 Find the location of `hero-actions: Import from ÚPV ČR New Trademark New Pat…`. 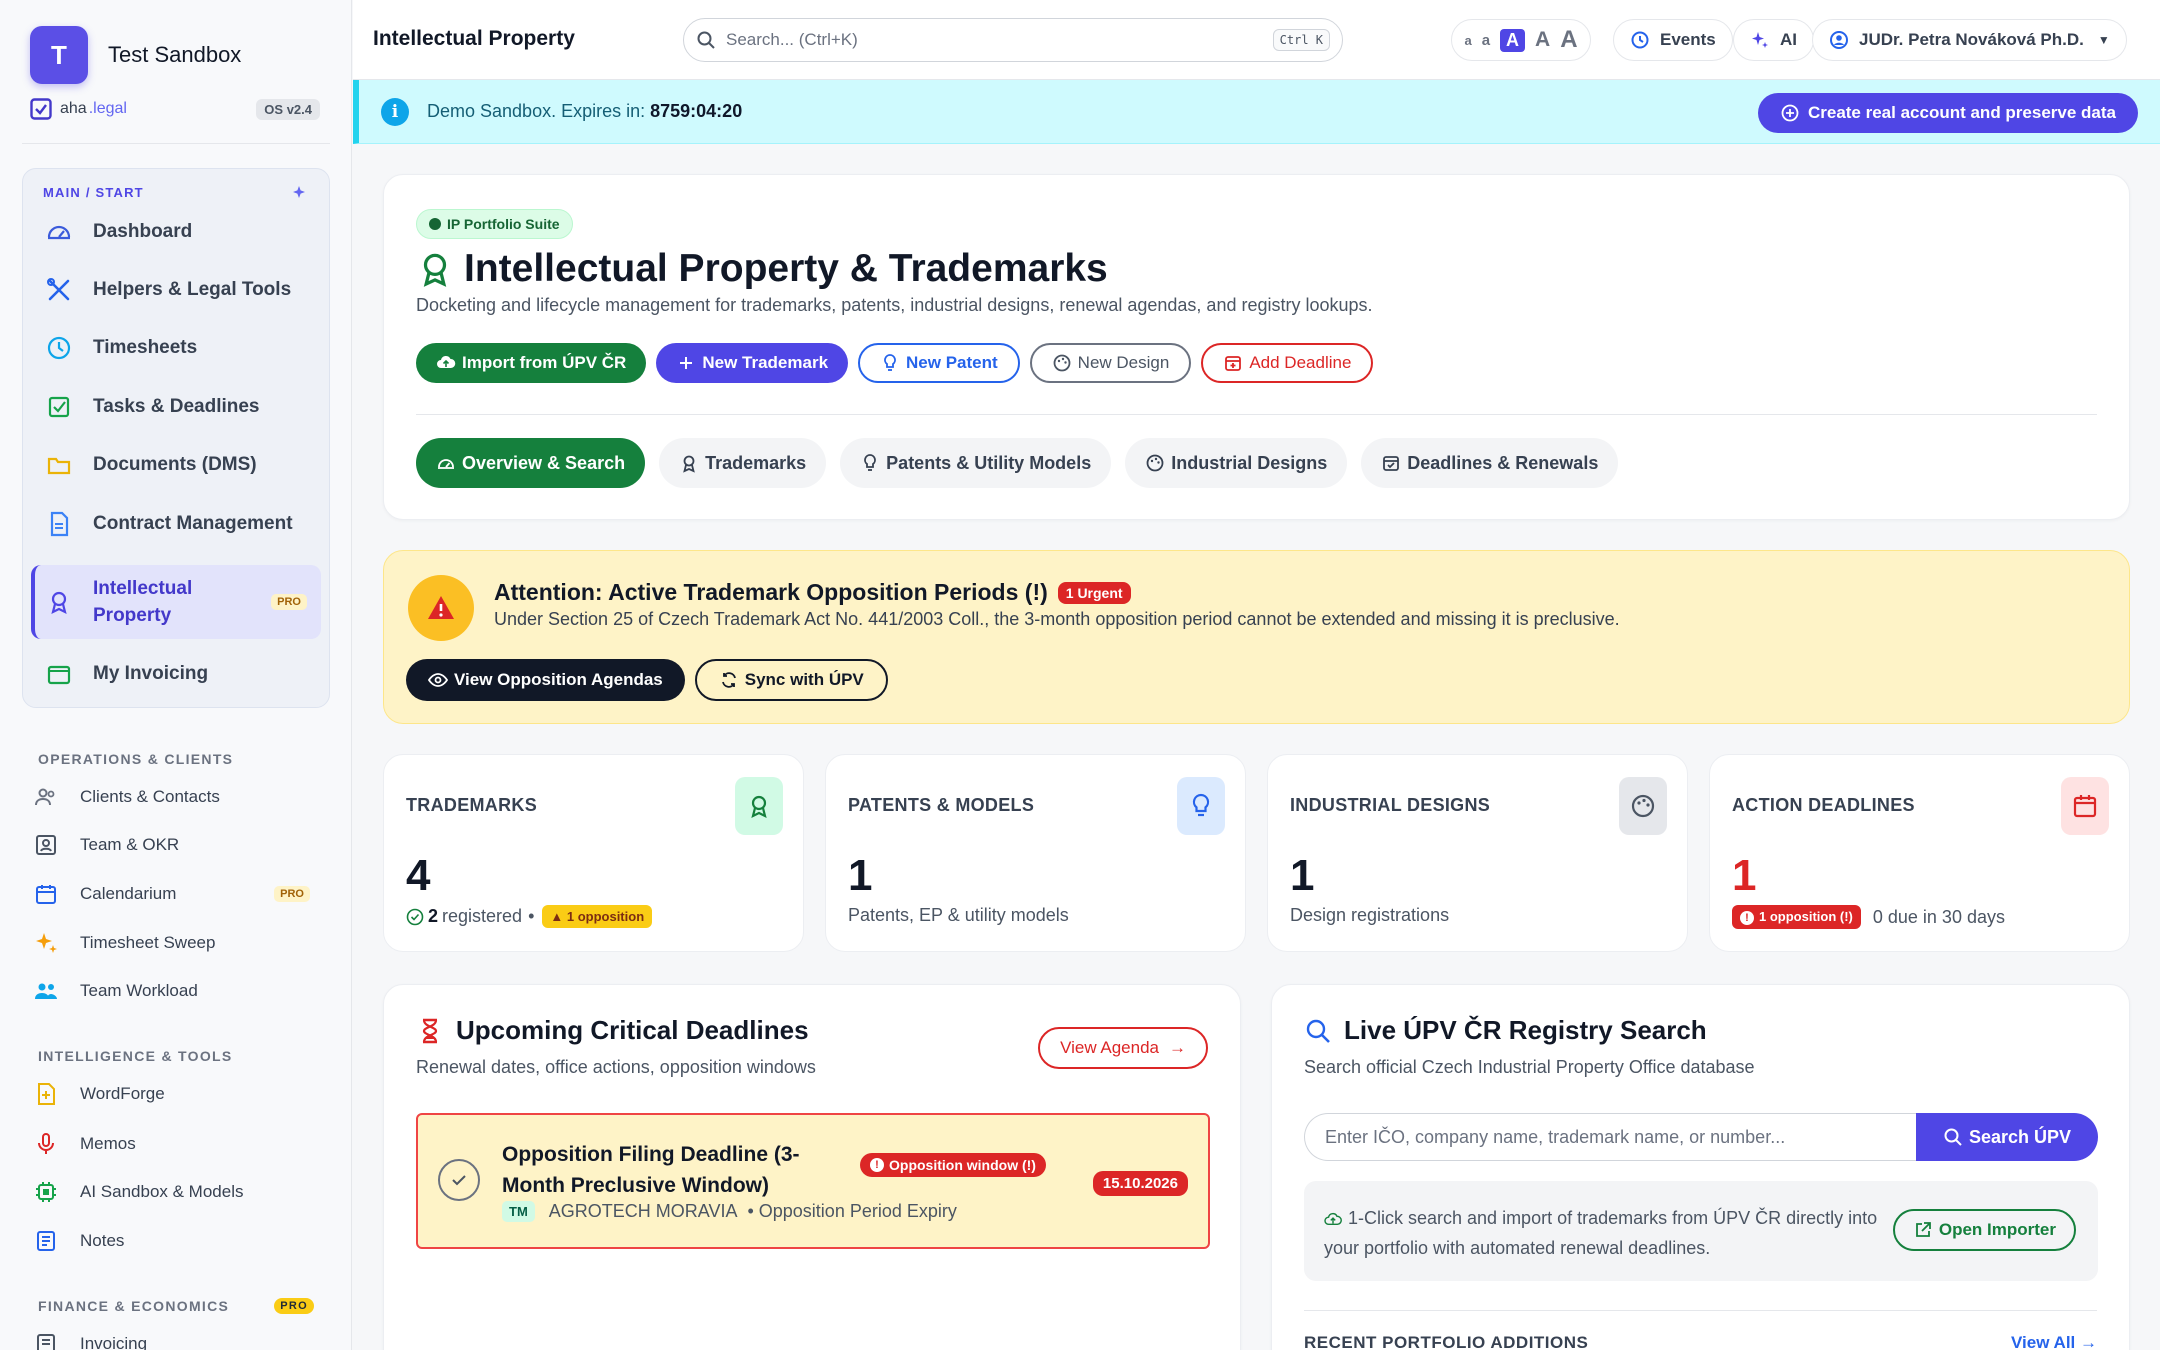

hero-actions: Import from ÚPV ČR New Trademark New Pat… is located at coordinates (895, 363).